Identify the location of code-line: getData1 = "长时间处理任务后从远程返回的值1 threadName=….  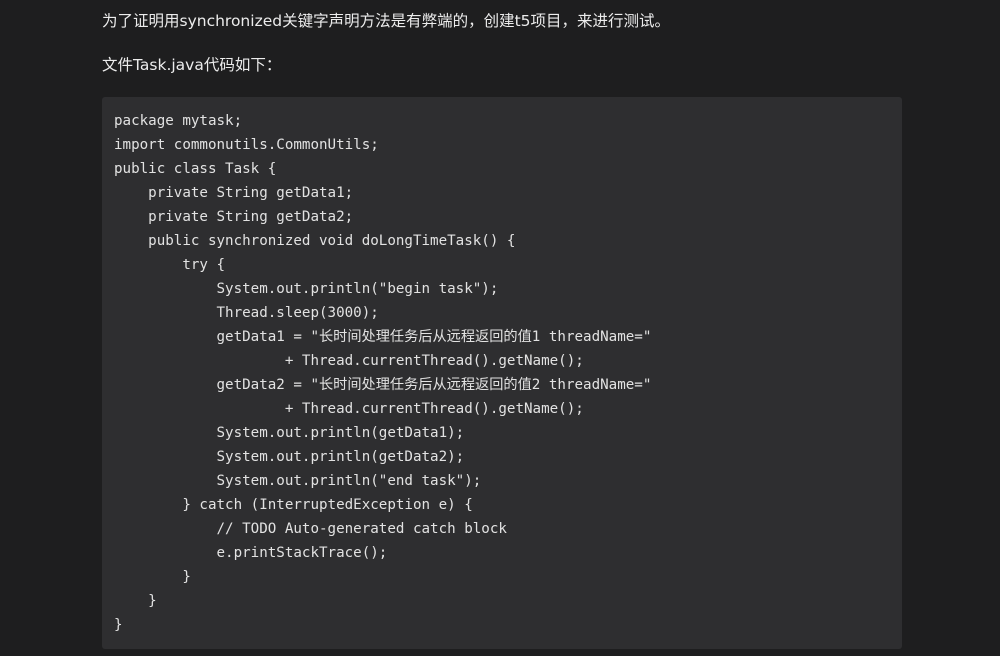
(383, 337).